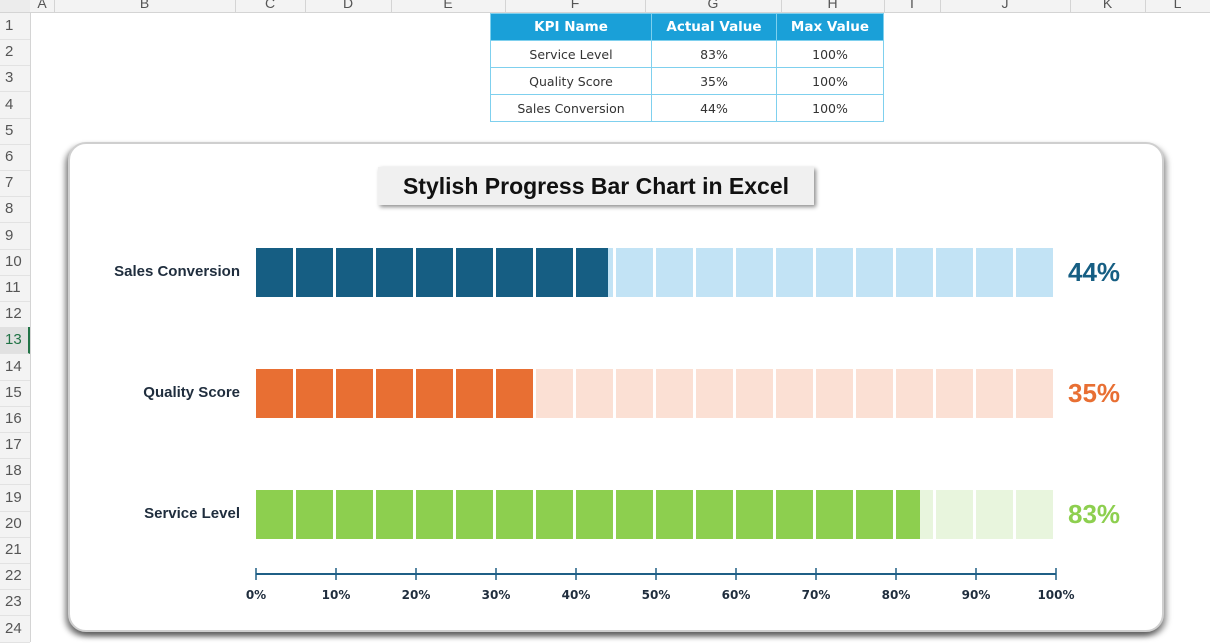 The height and width of the screenshot is (643, 1210). I want to click on x-tick-label: 20%, so click(416, 595).